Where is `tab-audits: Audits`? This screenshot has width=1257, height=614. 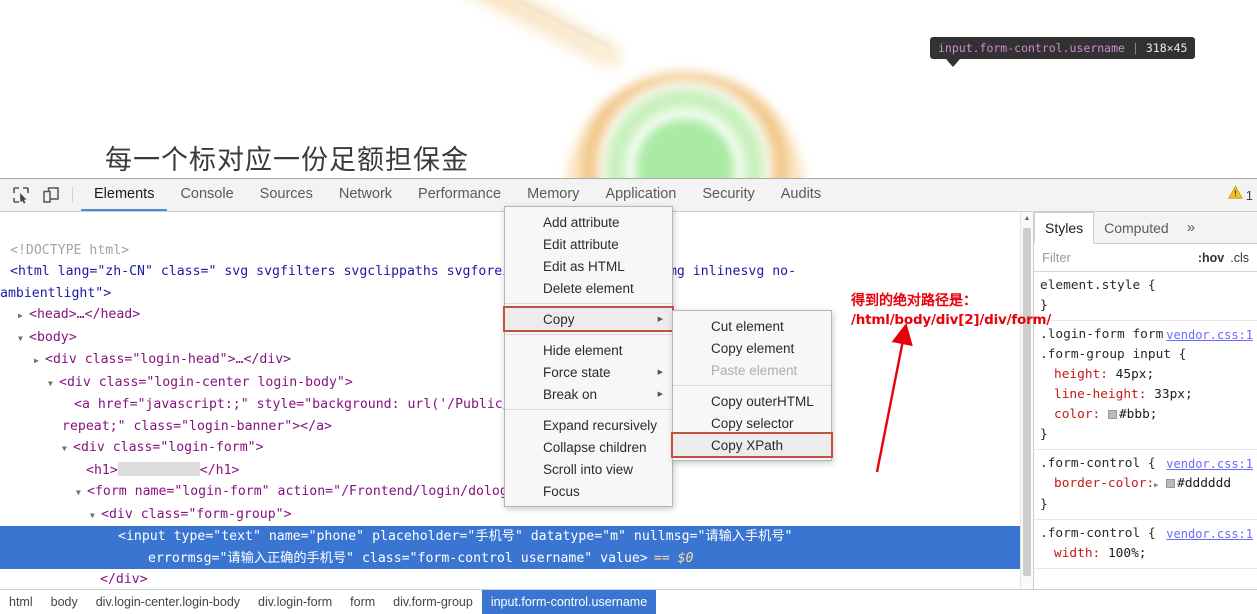
tab-audits: Audits is located at coordinates (801, 195).